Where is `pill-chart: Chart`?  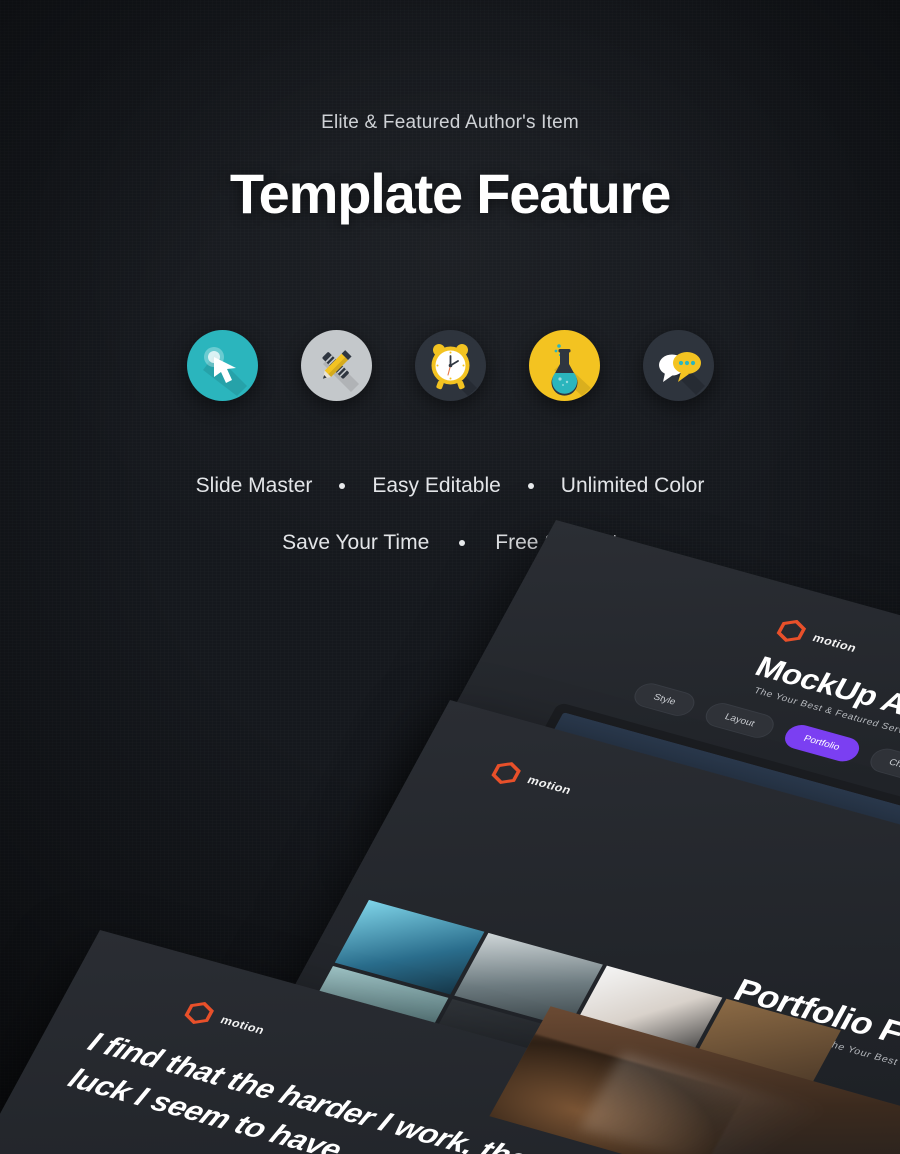 pill-chart: Chart is located at coordinates (882, 765).